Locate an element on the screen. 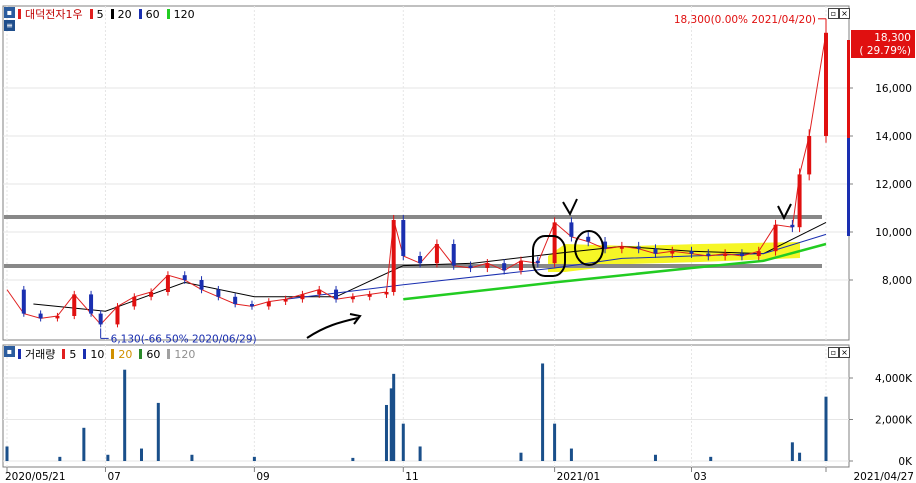 This screenshot has width=916, height=483. price-panel-minimize-icon: ▫ is located at coordinates (833, 13).